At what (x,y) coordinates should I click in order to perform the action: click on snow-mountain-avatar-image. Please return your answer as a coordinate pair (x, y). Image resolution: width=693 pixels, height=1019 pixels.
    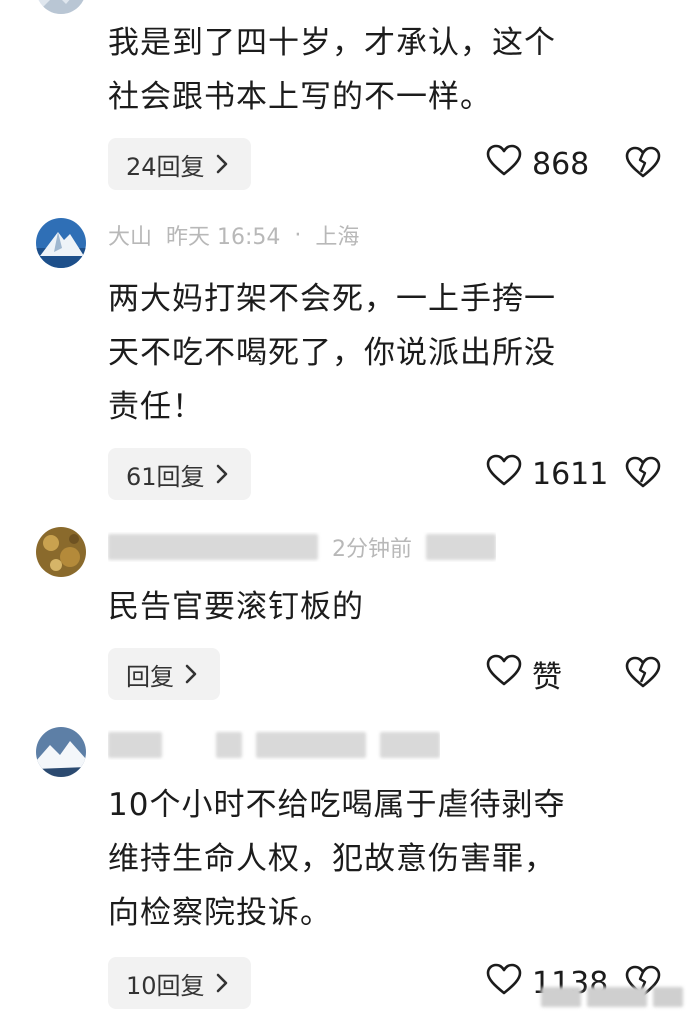
    Looking at the image, I should click on (61, 752).